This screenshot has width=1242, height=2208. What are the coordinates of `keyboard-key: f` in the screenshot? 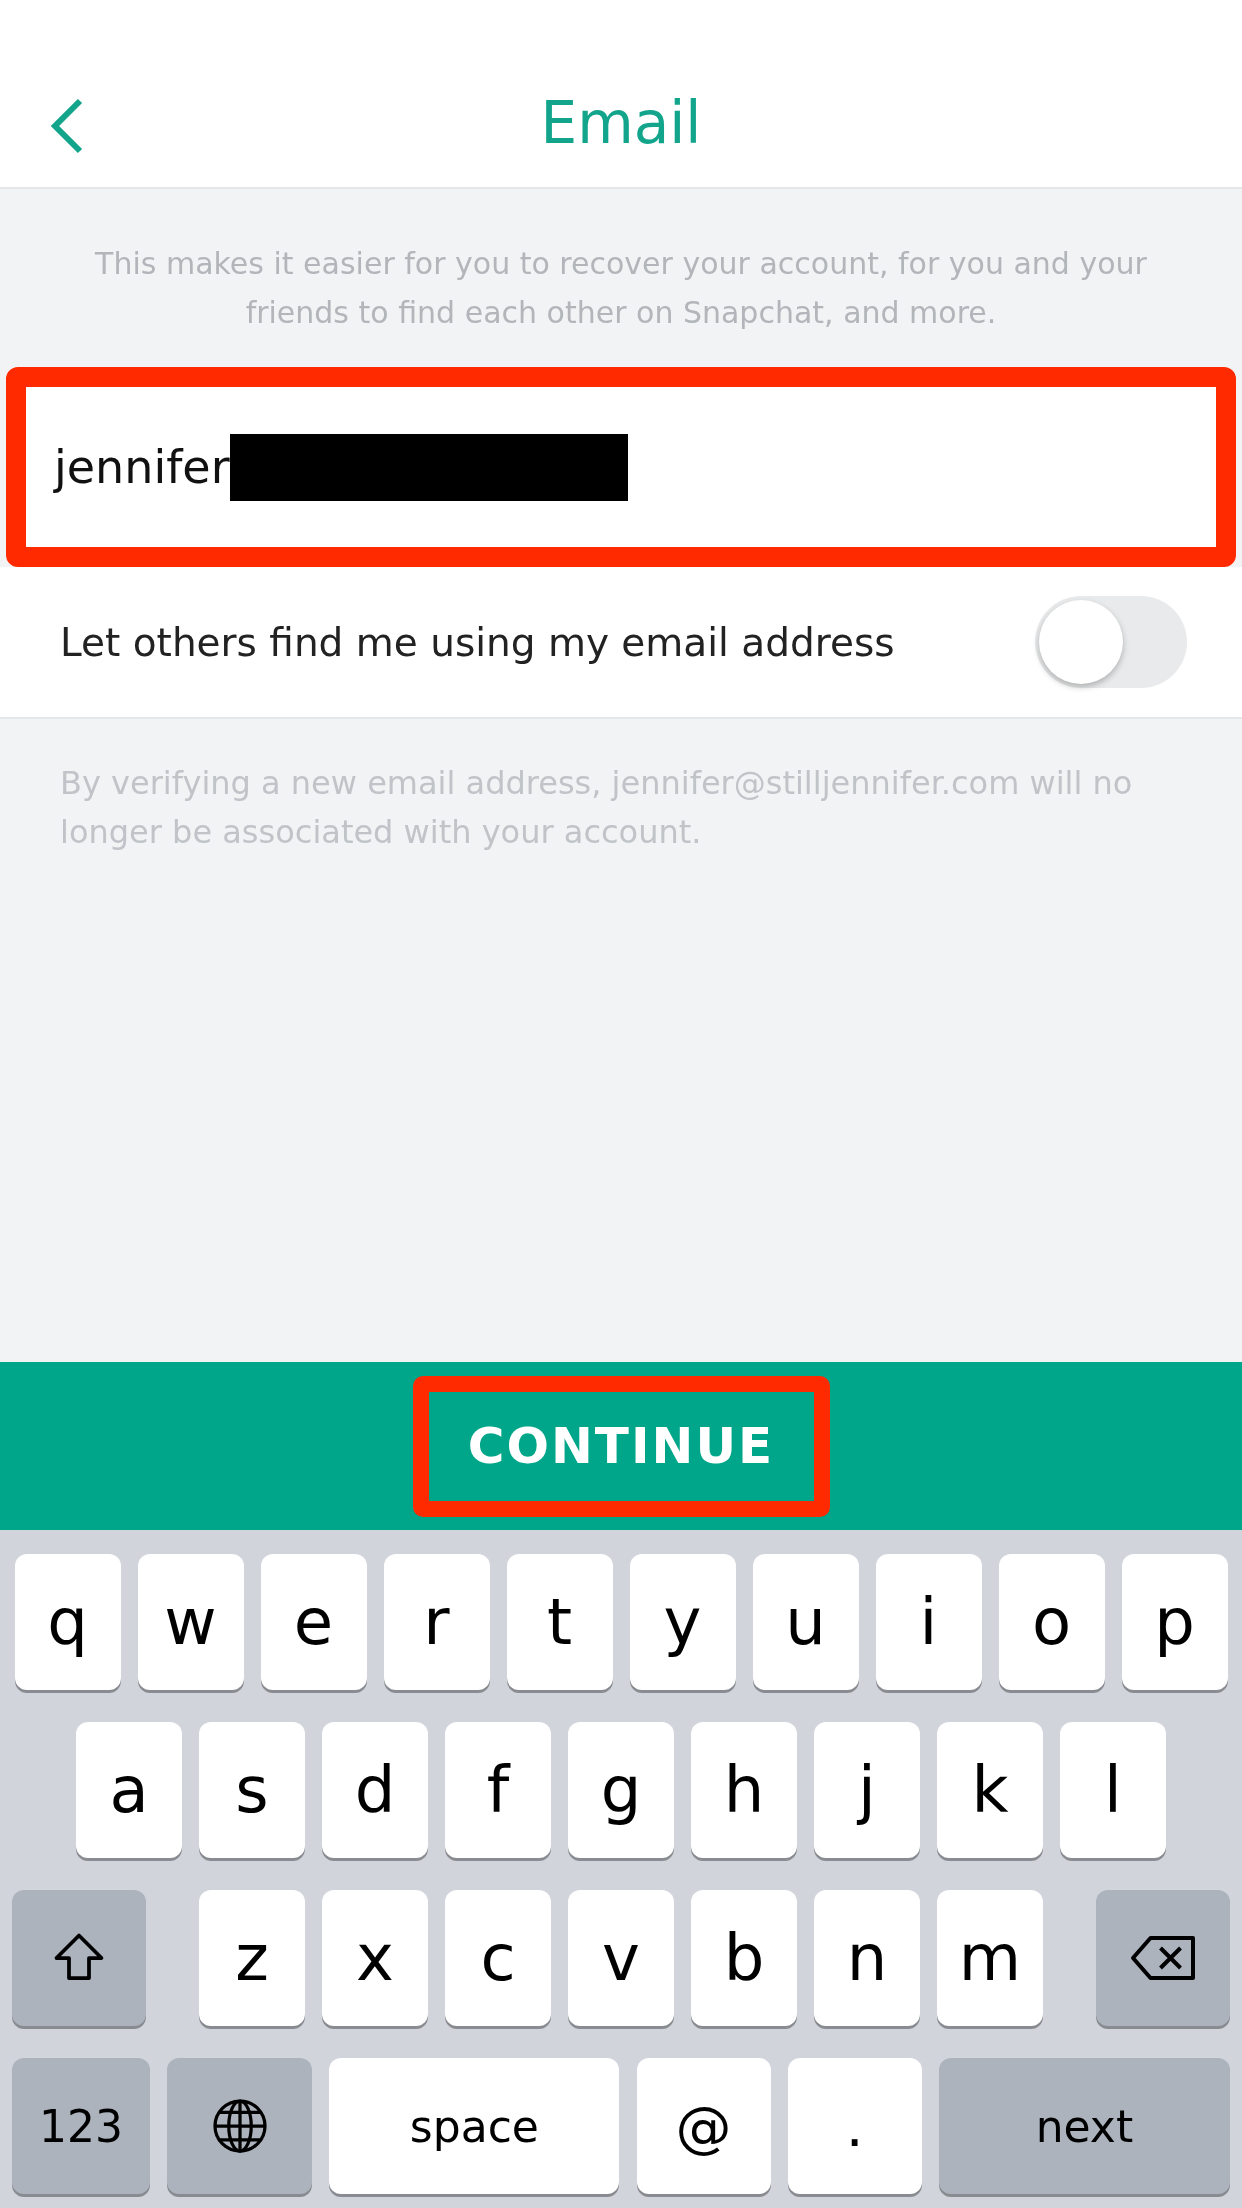 It's located at (498, 1790).